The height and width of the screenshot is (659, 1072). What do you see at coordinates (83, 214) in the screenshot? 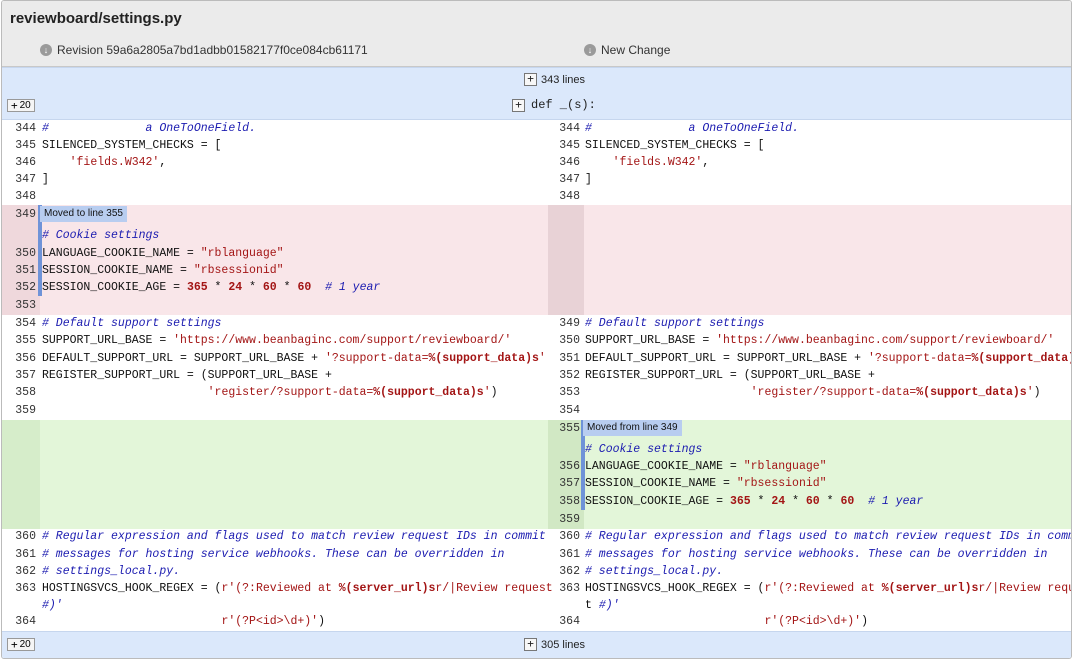
I see `moved-to-flag: Moved to line 355` at bounding box center [83, 214].